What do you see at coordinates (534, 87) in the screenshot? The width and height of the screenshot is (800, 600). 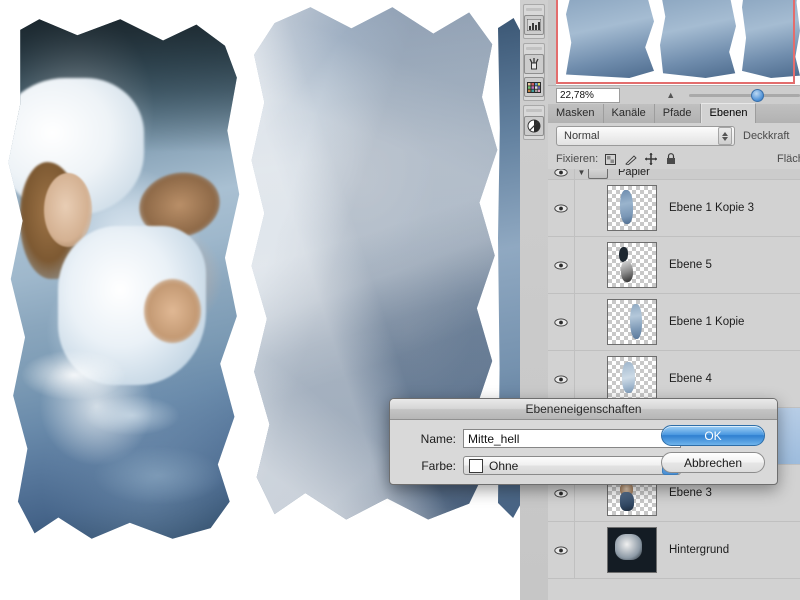 I see `swatches-icon` at bounding box center [534, 87].